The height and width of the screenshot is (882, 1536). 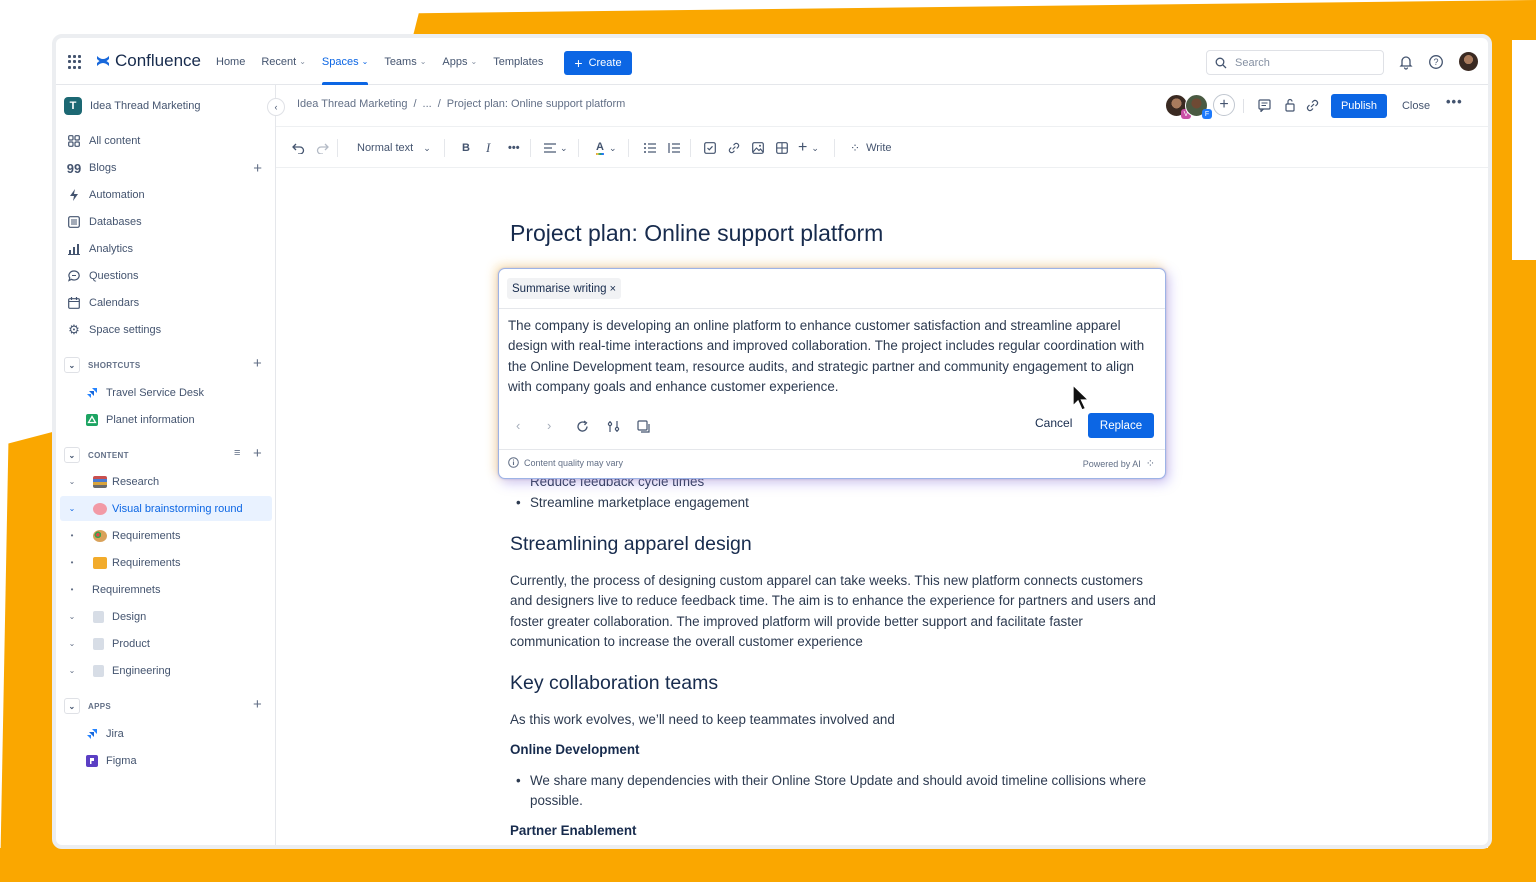 What do you see at coordinates (606, 148) in the screenshot?
I see `text-color-dropdown: A ⌄` at bounding box center [606, 148].